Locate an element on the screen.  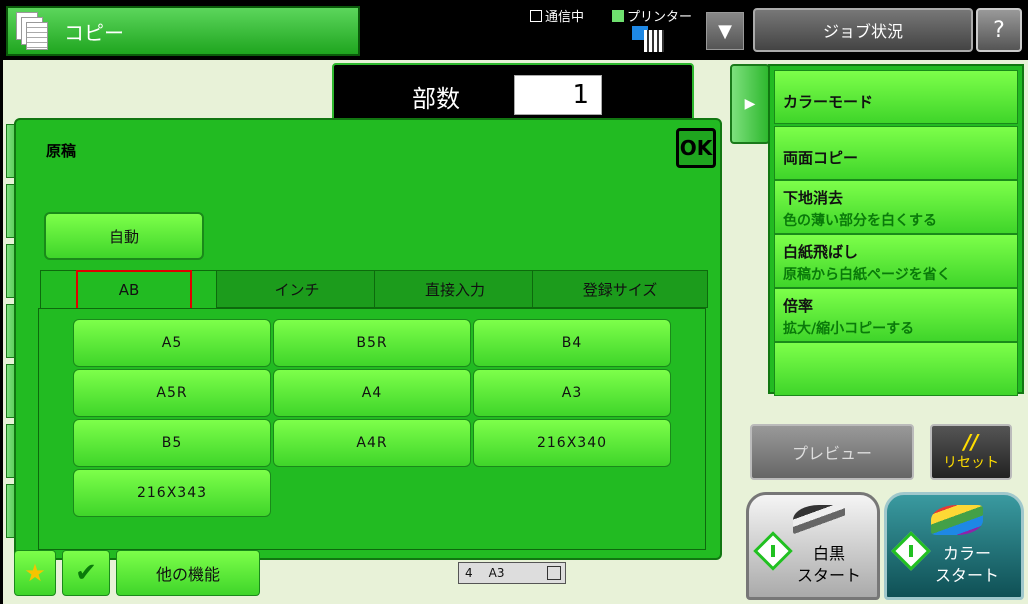
help-icon: ? is located at coordinates (999, 30).